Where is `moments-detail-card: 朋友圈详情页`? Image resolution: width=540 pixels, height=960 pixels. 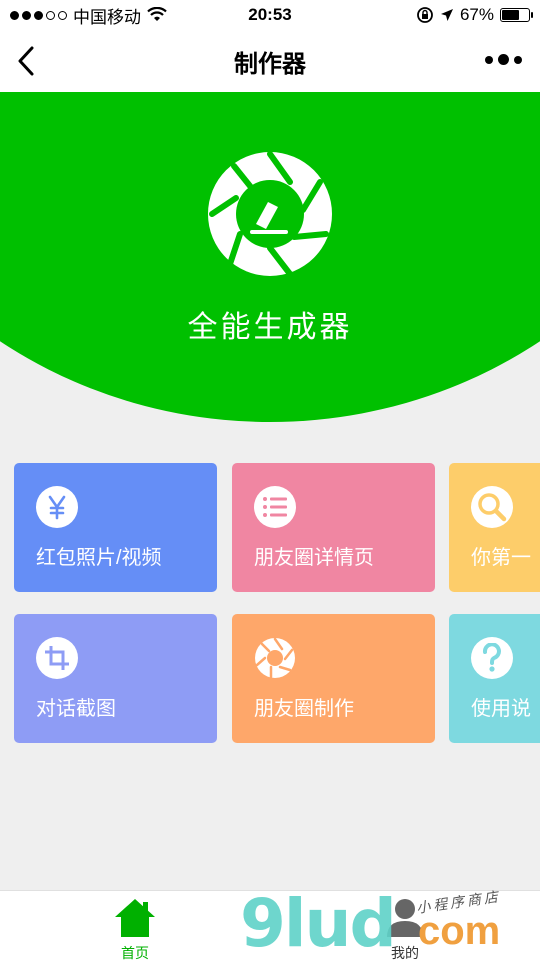
moments-detail-card: 朋友圈详情页 is located at coordinates (333, 527).